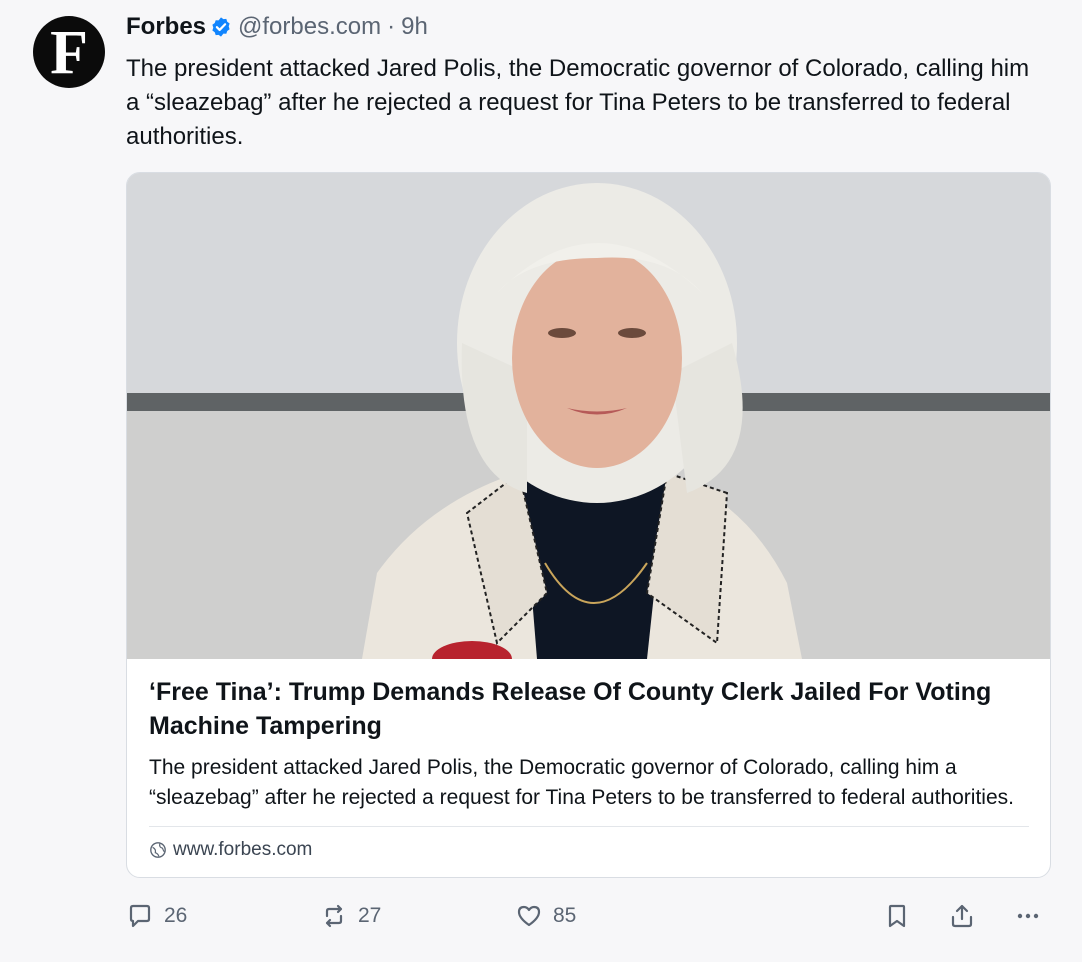 Image resolution: width=1082 pixels, height=962 pixels. Describe the element at coordinates (243, 849) in the screenshot. I see `link-card-domain-text: www.forbes.com` at that location.